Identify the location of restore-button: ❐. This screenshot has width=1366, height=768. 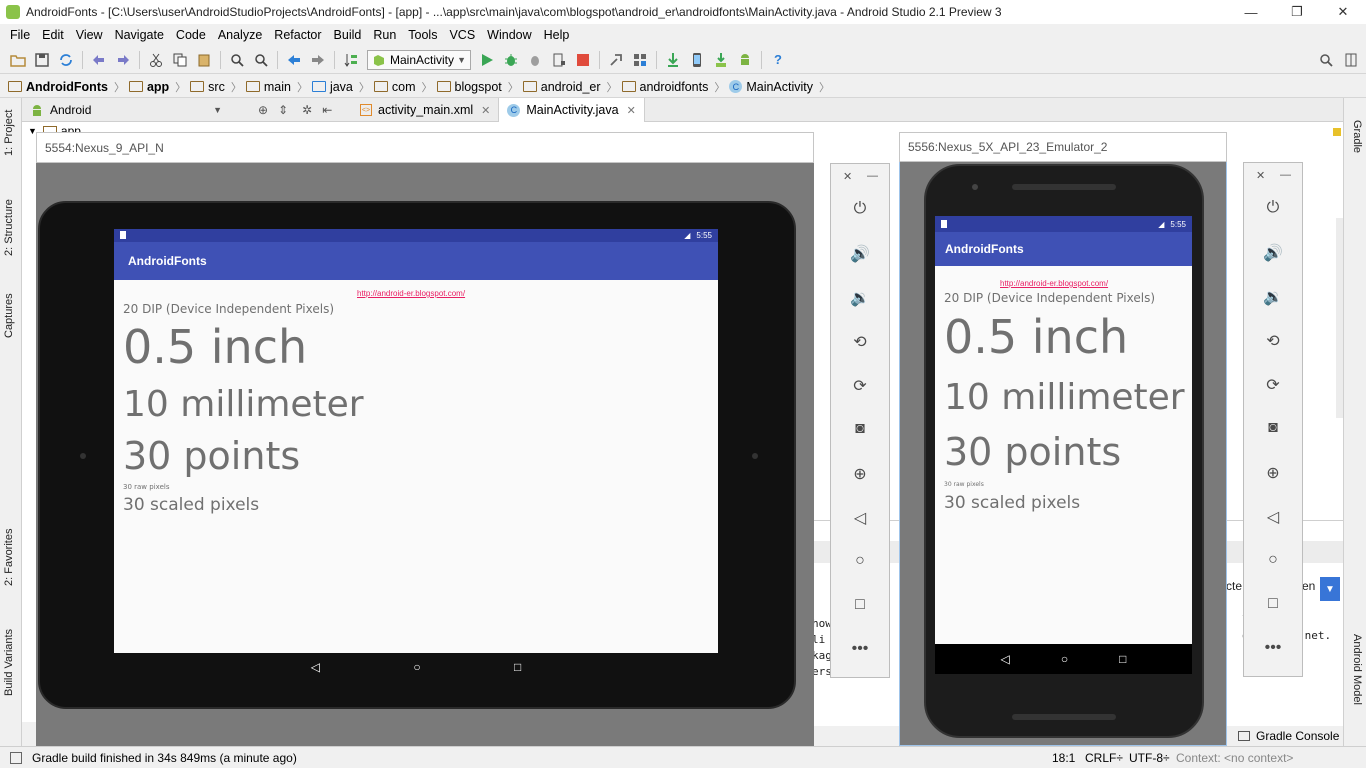
(1297, 12).